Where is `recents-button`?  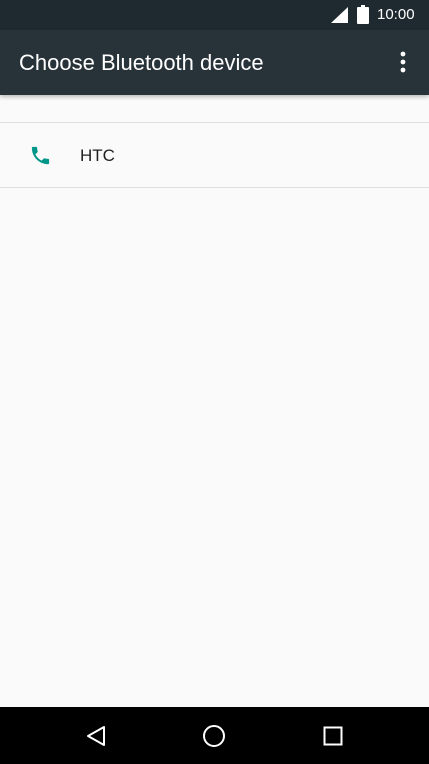 recents-button is located at coordinates (333, 736).